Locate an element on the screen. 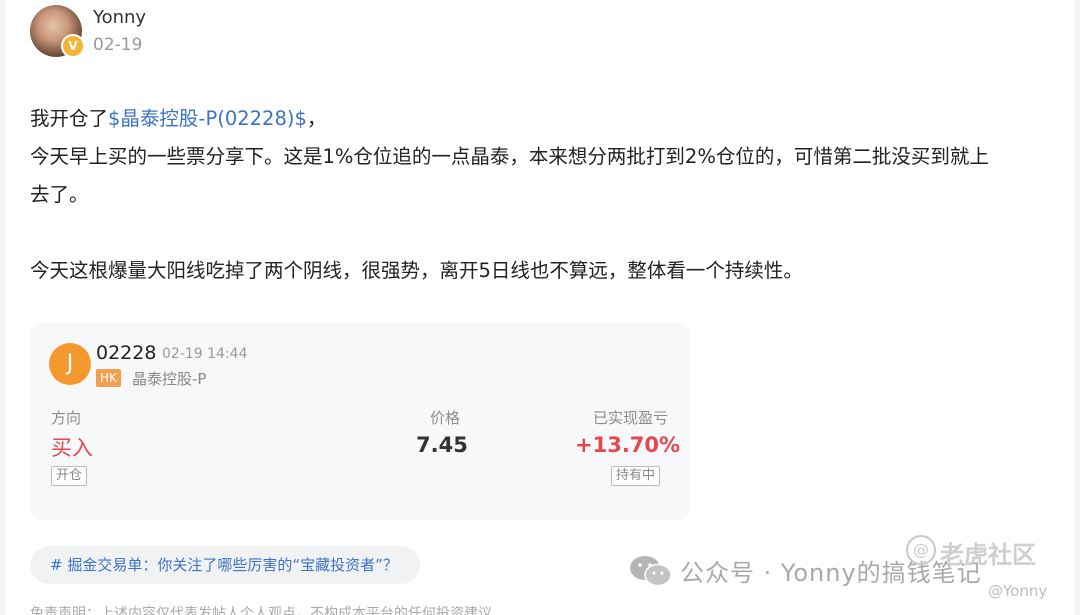 This screenshot has width=1080, height=615. holding-tag: 持有中 is located at coordinates (636, 476).